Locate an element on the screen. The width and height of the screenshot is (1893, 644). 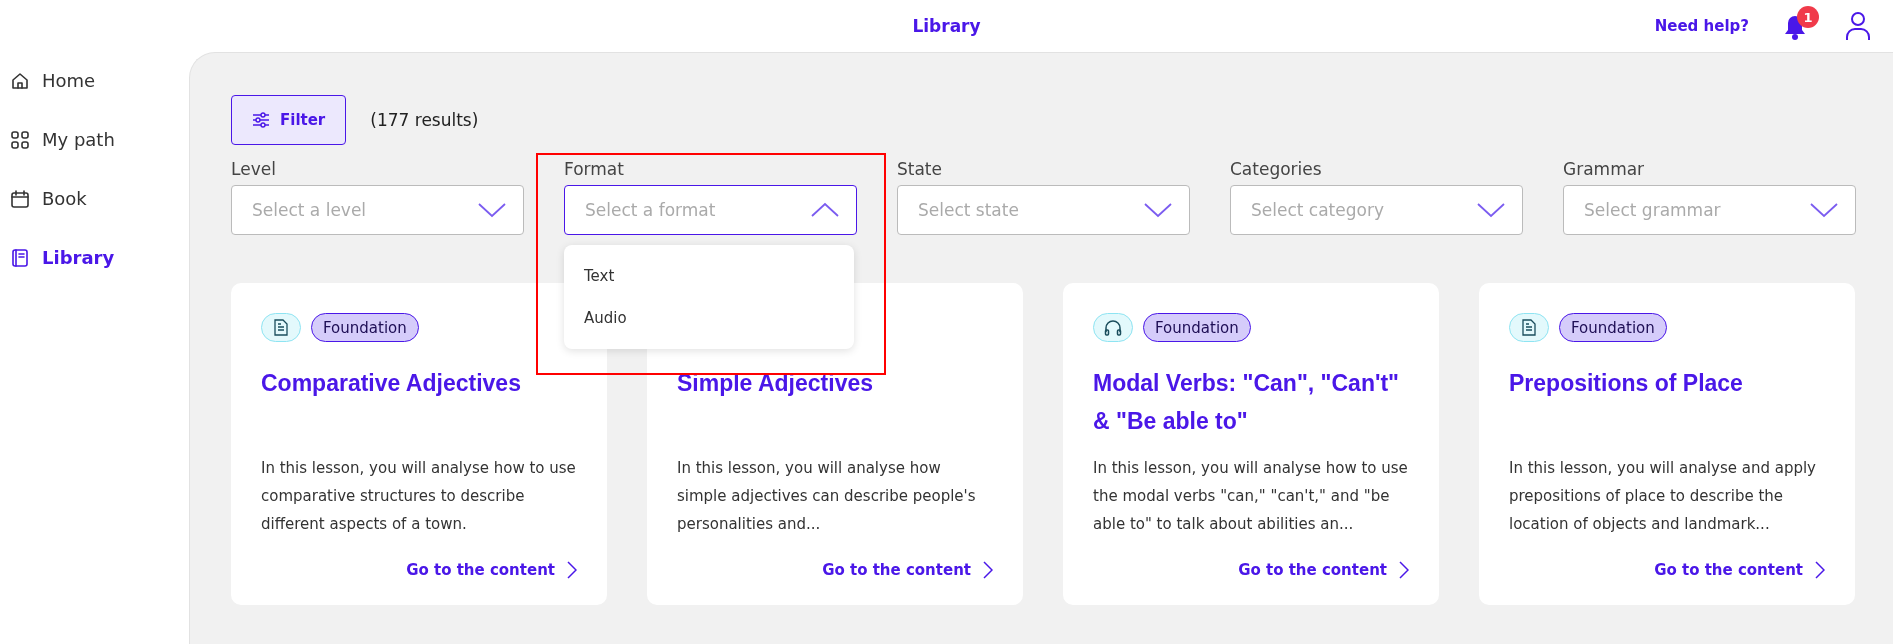
lesson-title: Simple Adjectives is located at coordinates (775, 383).